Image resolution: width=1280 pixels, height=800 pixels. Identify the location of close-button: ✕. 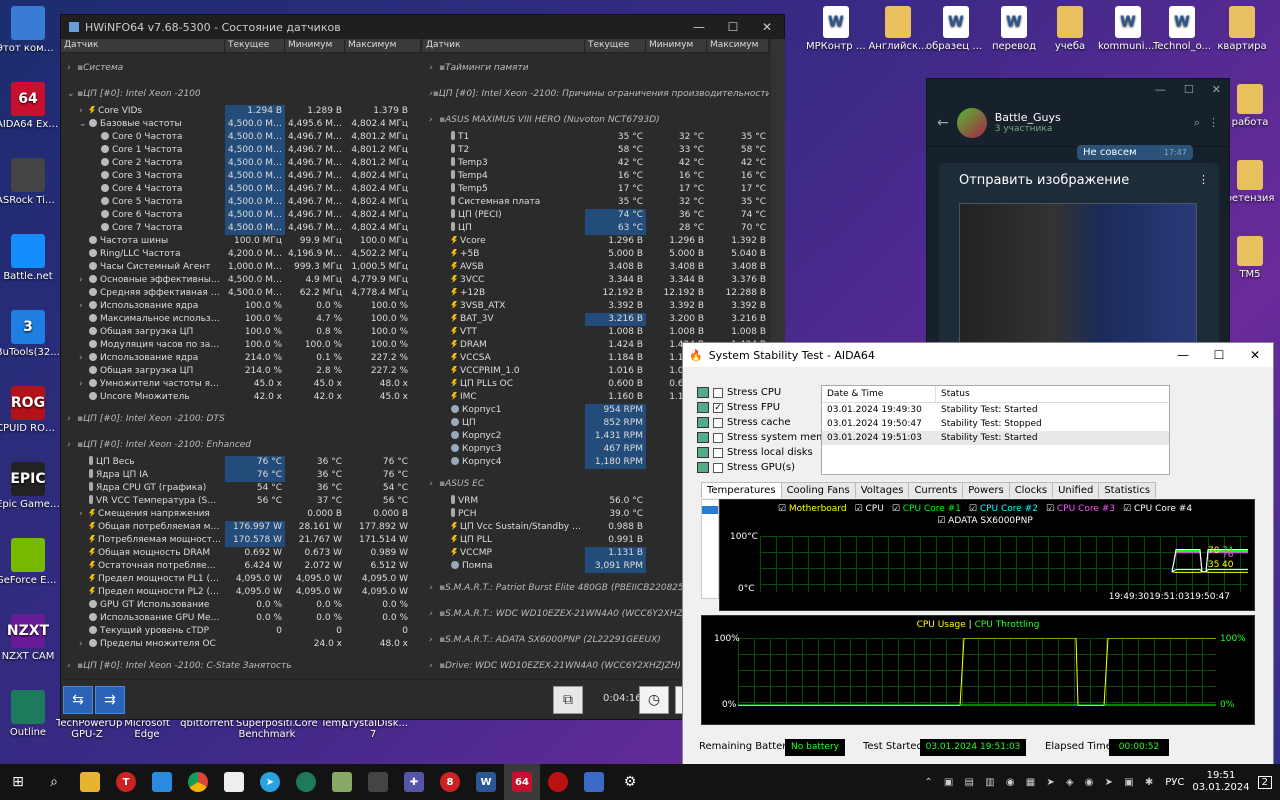
(1255, 355).